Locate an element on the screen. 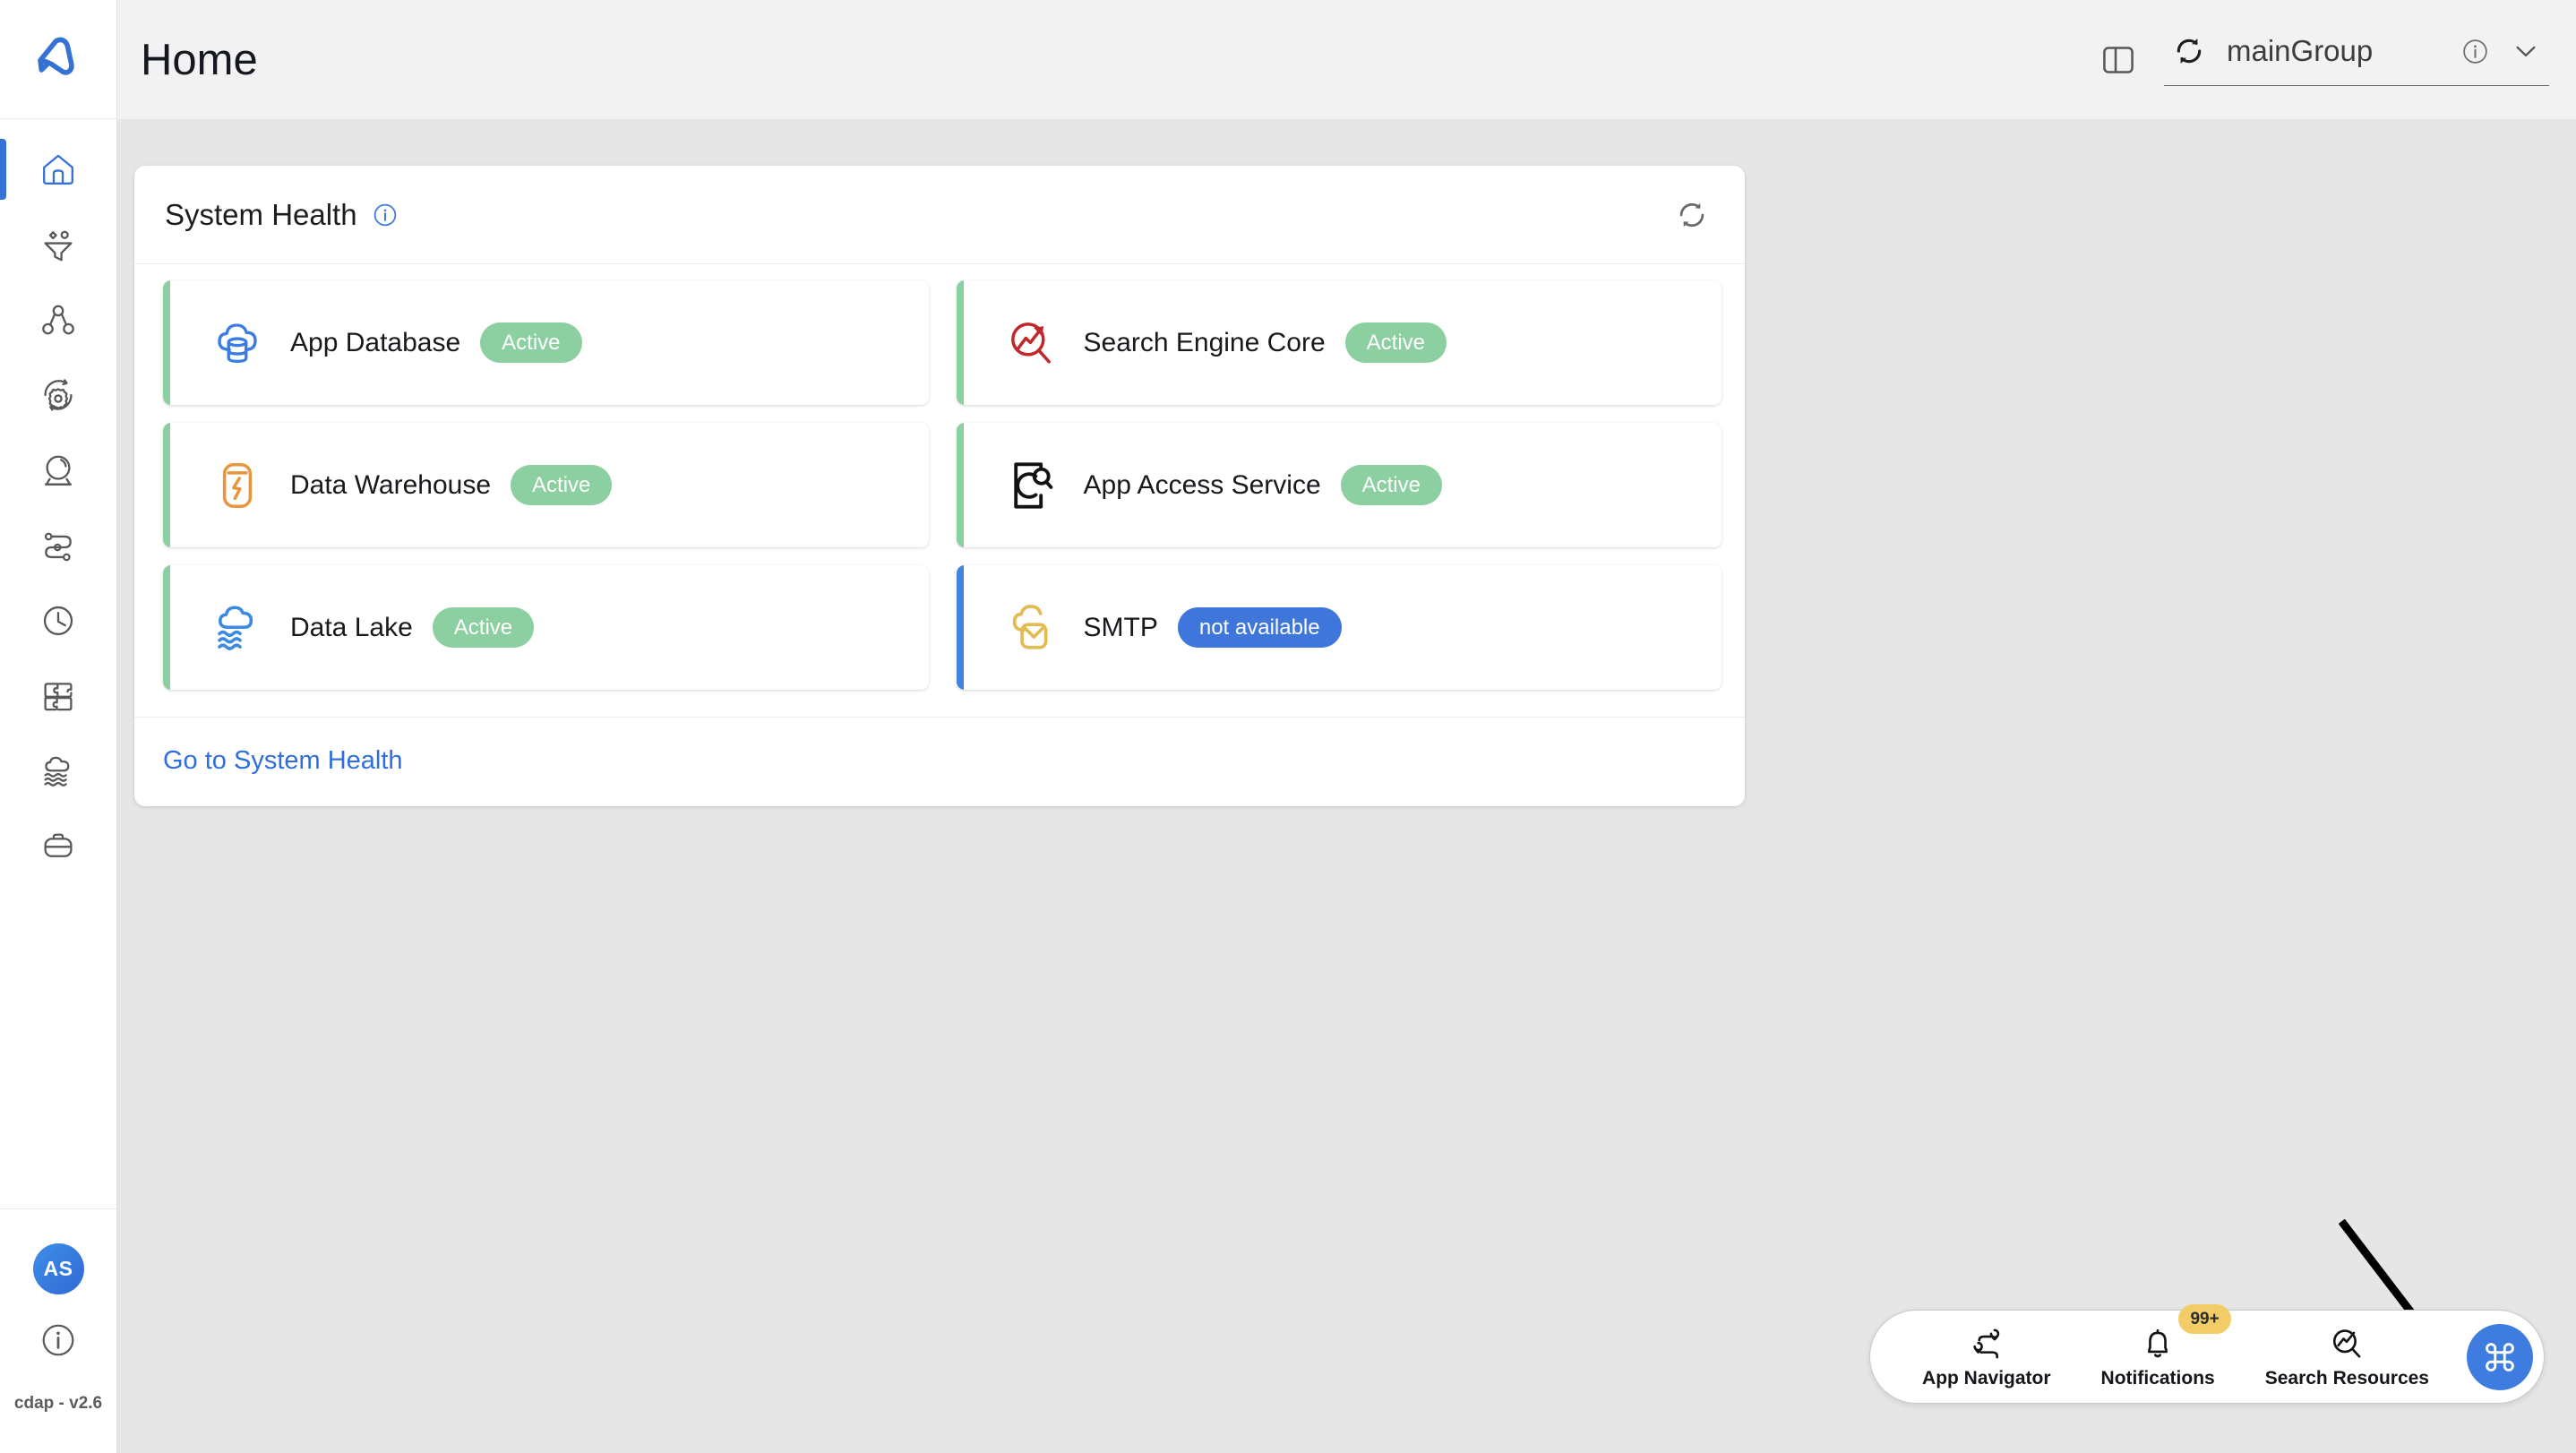 This screenshot has height=1453, width=2576. cloud-mail-icon is located at coordinates (1030, 628).